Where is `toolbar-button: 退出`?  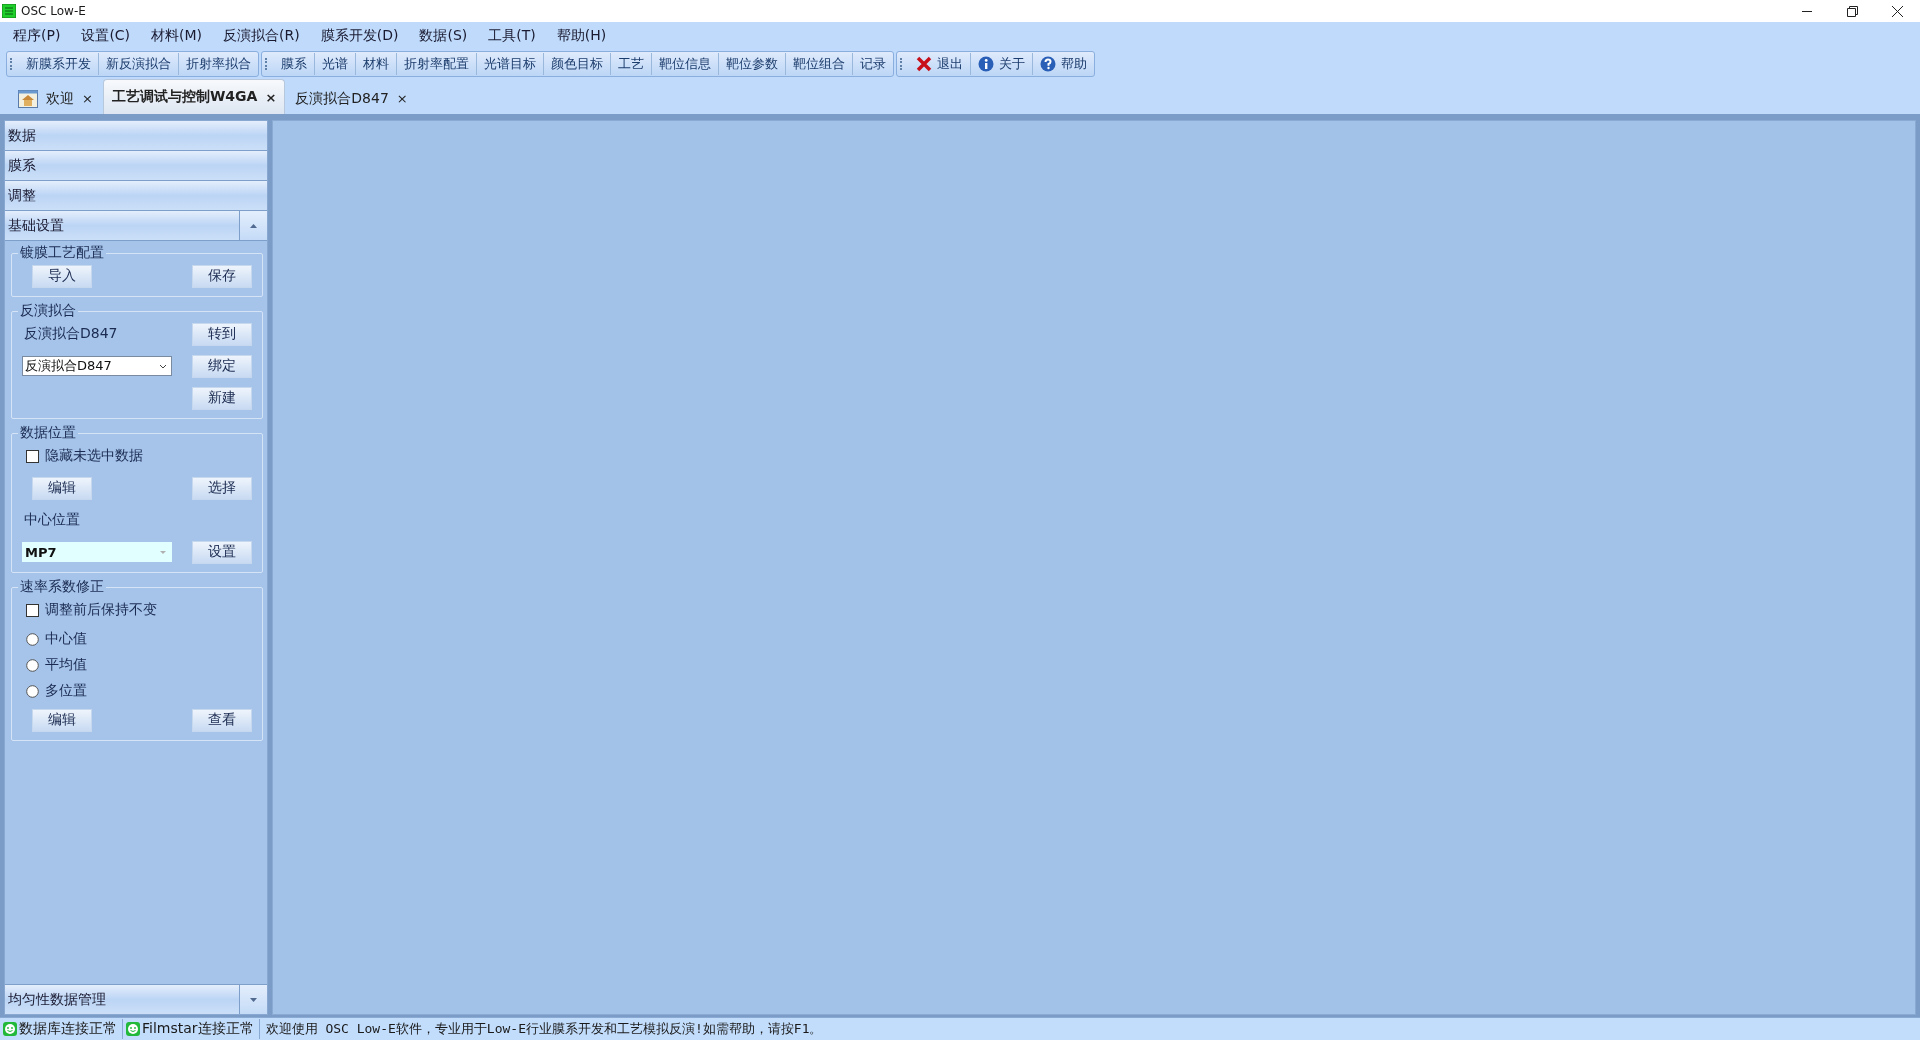 toolbar-button: 退出 is located at coordinates (940, 64).